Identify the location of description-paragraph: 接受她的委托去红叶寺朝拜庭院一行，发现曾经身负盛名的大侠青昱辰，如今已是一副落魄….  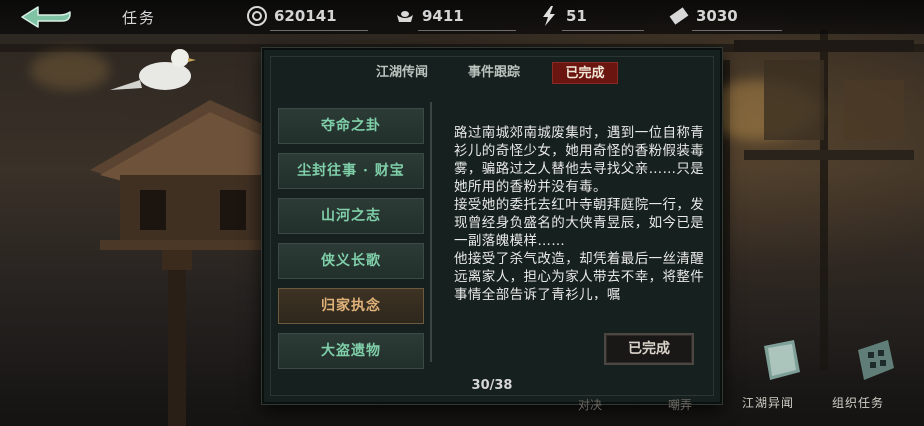
(579, 223).